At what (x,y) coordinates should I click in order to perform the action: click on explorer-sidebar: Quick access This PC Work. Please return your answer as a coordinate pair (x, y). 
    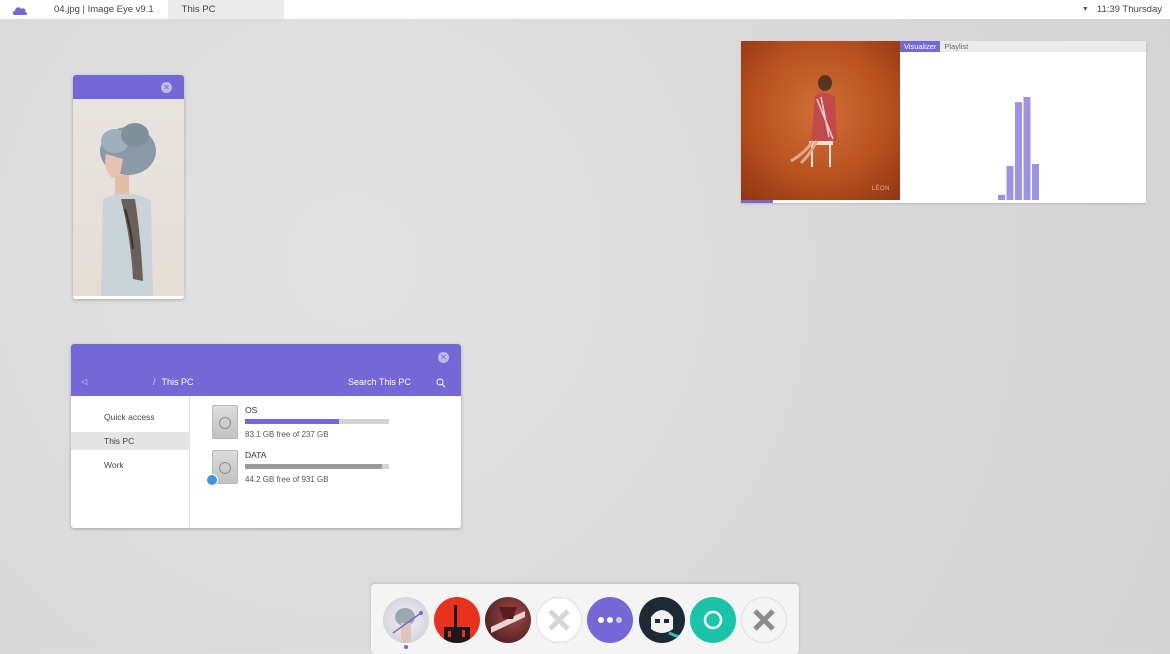
    Looking at the image, I should click on (130, 462).